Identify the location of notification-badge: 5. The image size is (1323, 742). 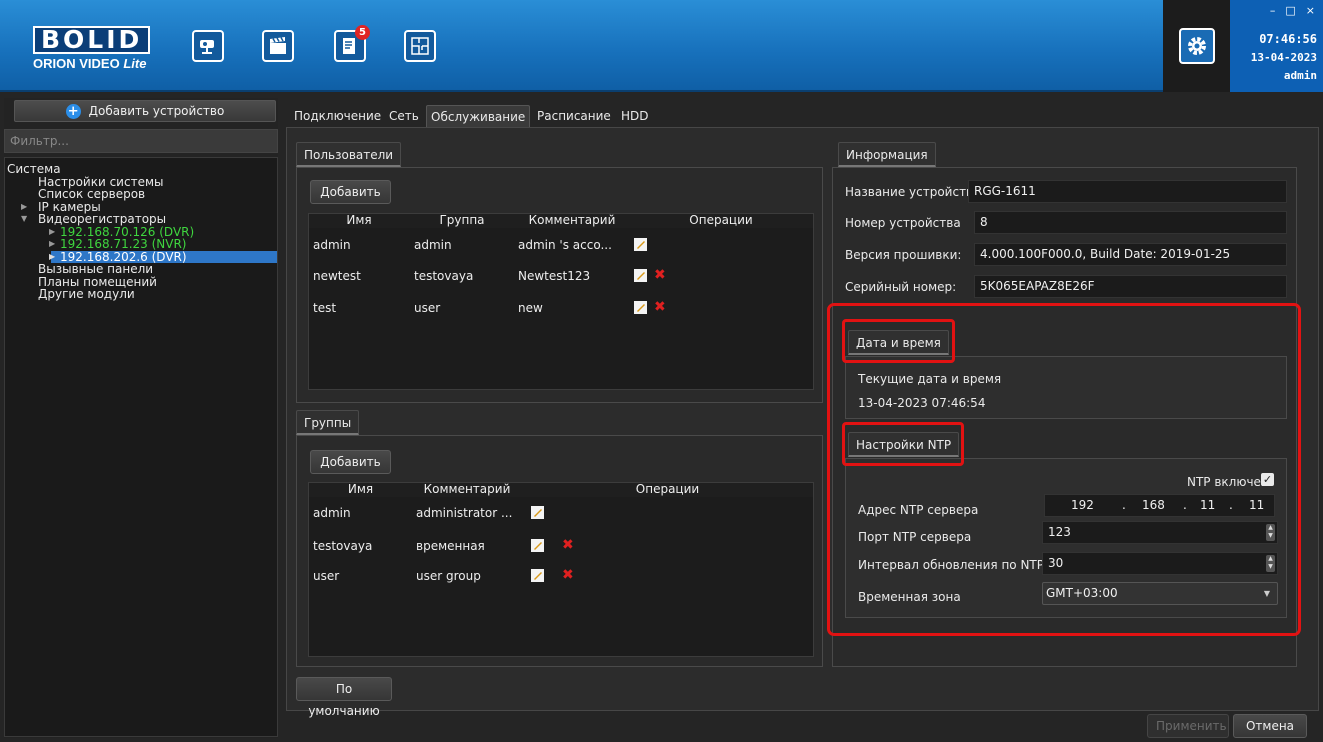
(362, 32).